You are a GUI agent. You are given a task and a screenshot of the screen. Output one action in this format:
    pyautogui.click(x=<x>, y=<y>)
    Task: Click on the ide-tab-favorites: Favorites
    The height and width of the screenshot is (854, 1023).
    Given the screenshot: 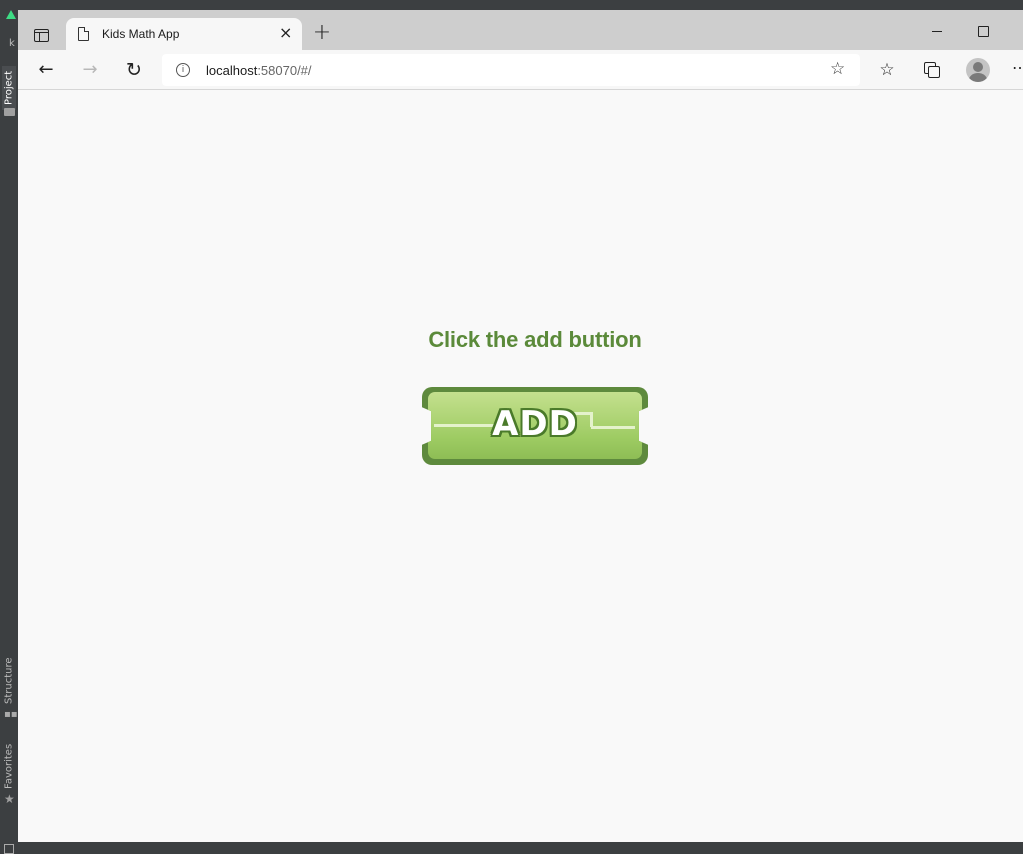 What is the action you would take?
    pyautogui.click(x=9, y=766)
    